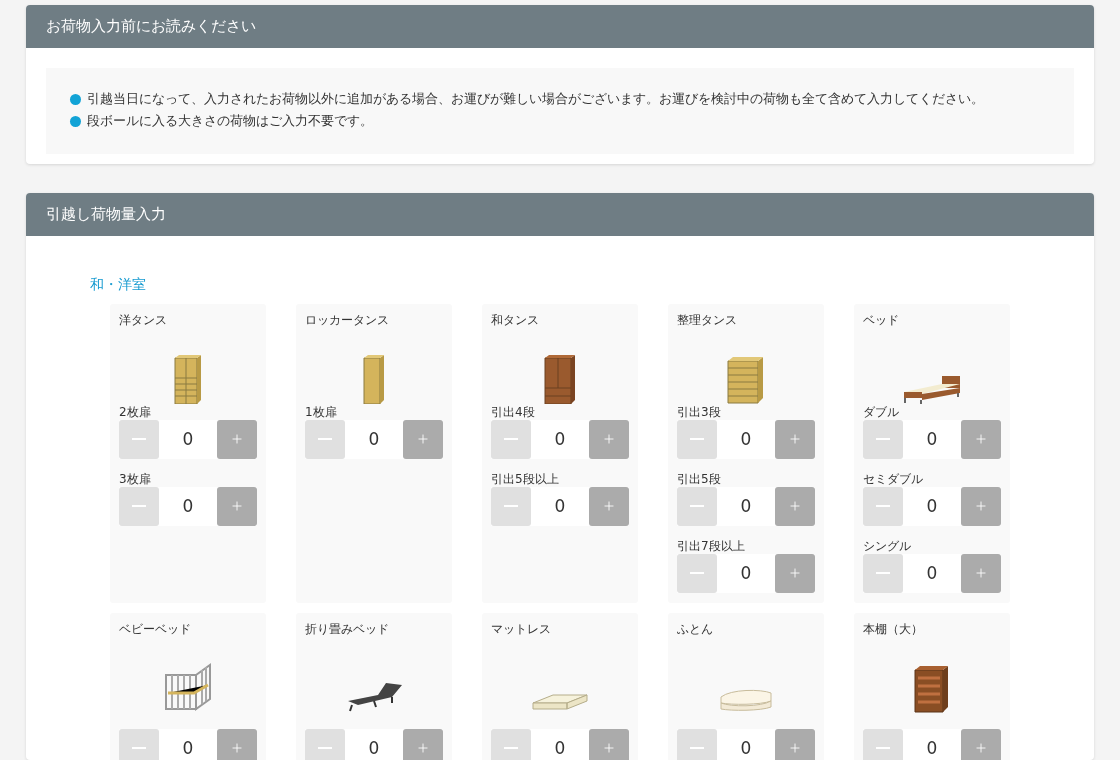  Describe the element at coordinates (560, 378) in the screenshot. I see `cabinet-icon` at that location.